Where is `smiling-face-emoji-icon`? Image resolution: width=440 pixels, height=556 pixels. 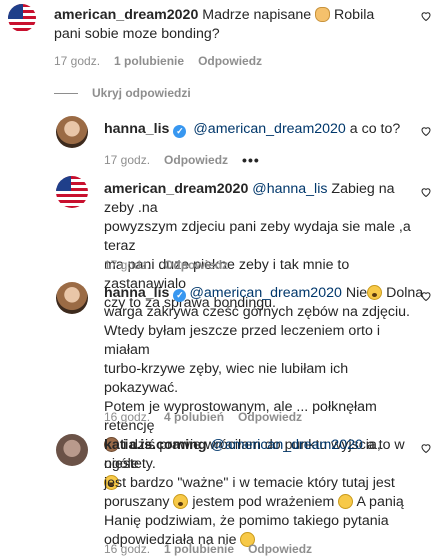 smiling-face-emoji-icon is located at coordinates (346, 501).